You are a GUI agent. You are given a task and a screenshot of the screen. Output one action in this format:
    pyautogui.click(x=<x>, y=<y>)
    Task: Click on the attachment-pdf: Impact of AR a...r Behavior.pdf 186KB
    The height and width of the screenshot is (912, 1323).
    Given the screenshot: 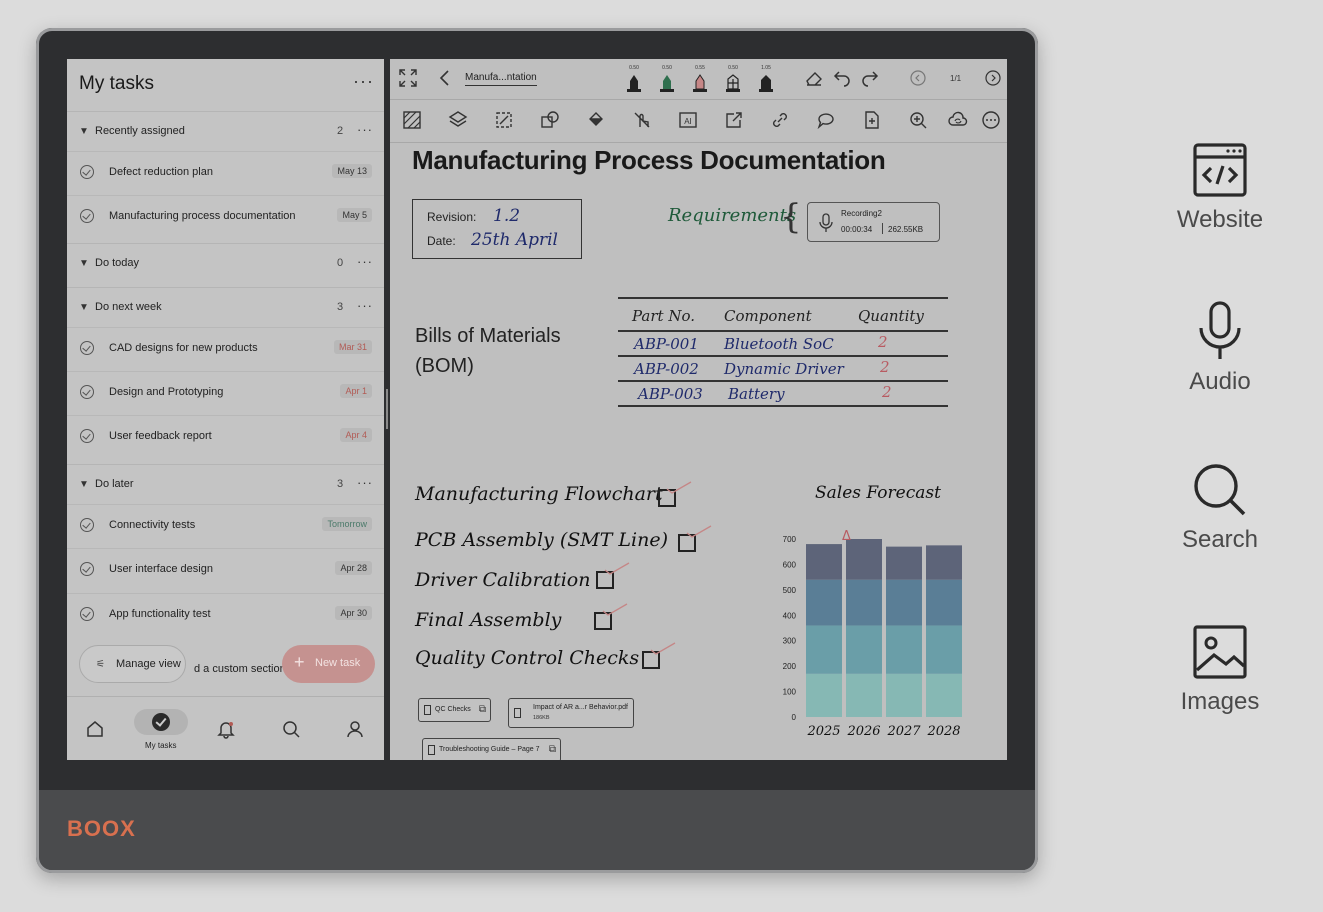 What is the action you would take?
    pyautogui.click(x=571, y=713)
    